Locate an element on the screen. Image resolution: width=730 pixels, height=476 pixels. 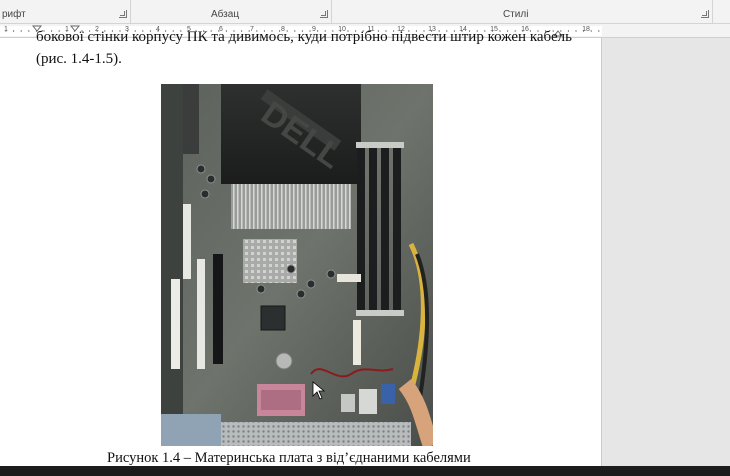
styles-dialog-launcher-icon is located at coordinates (705, 14).